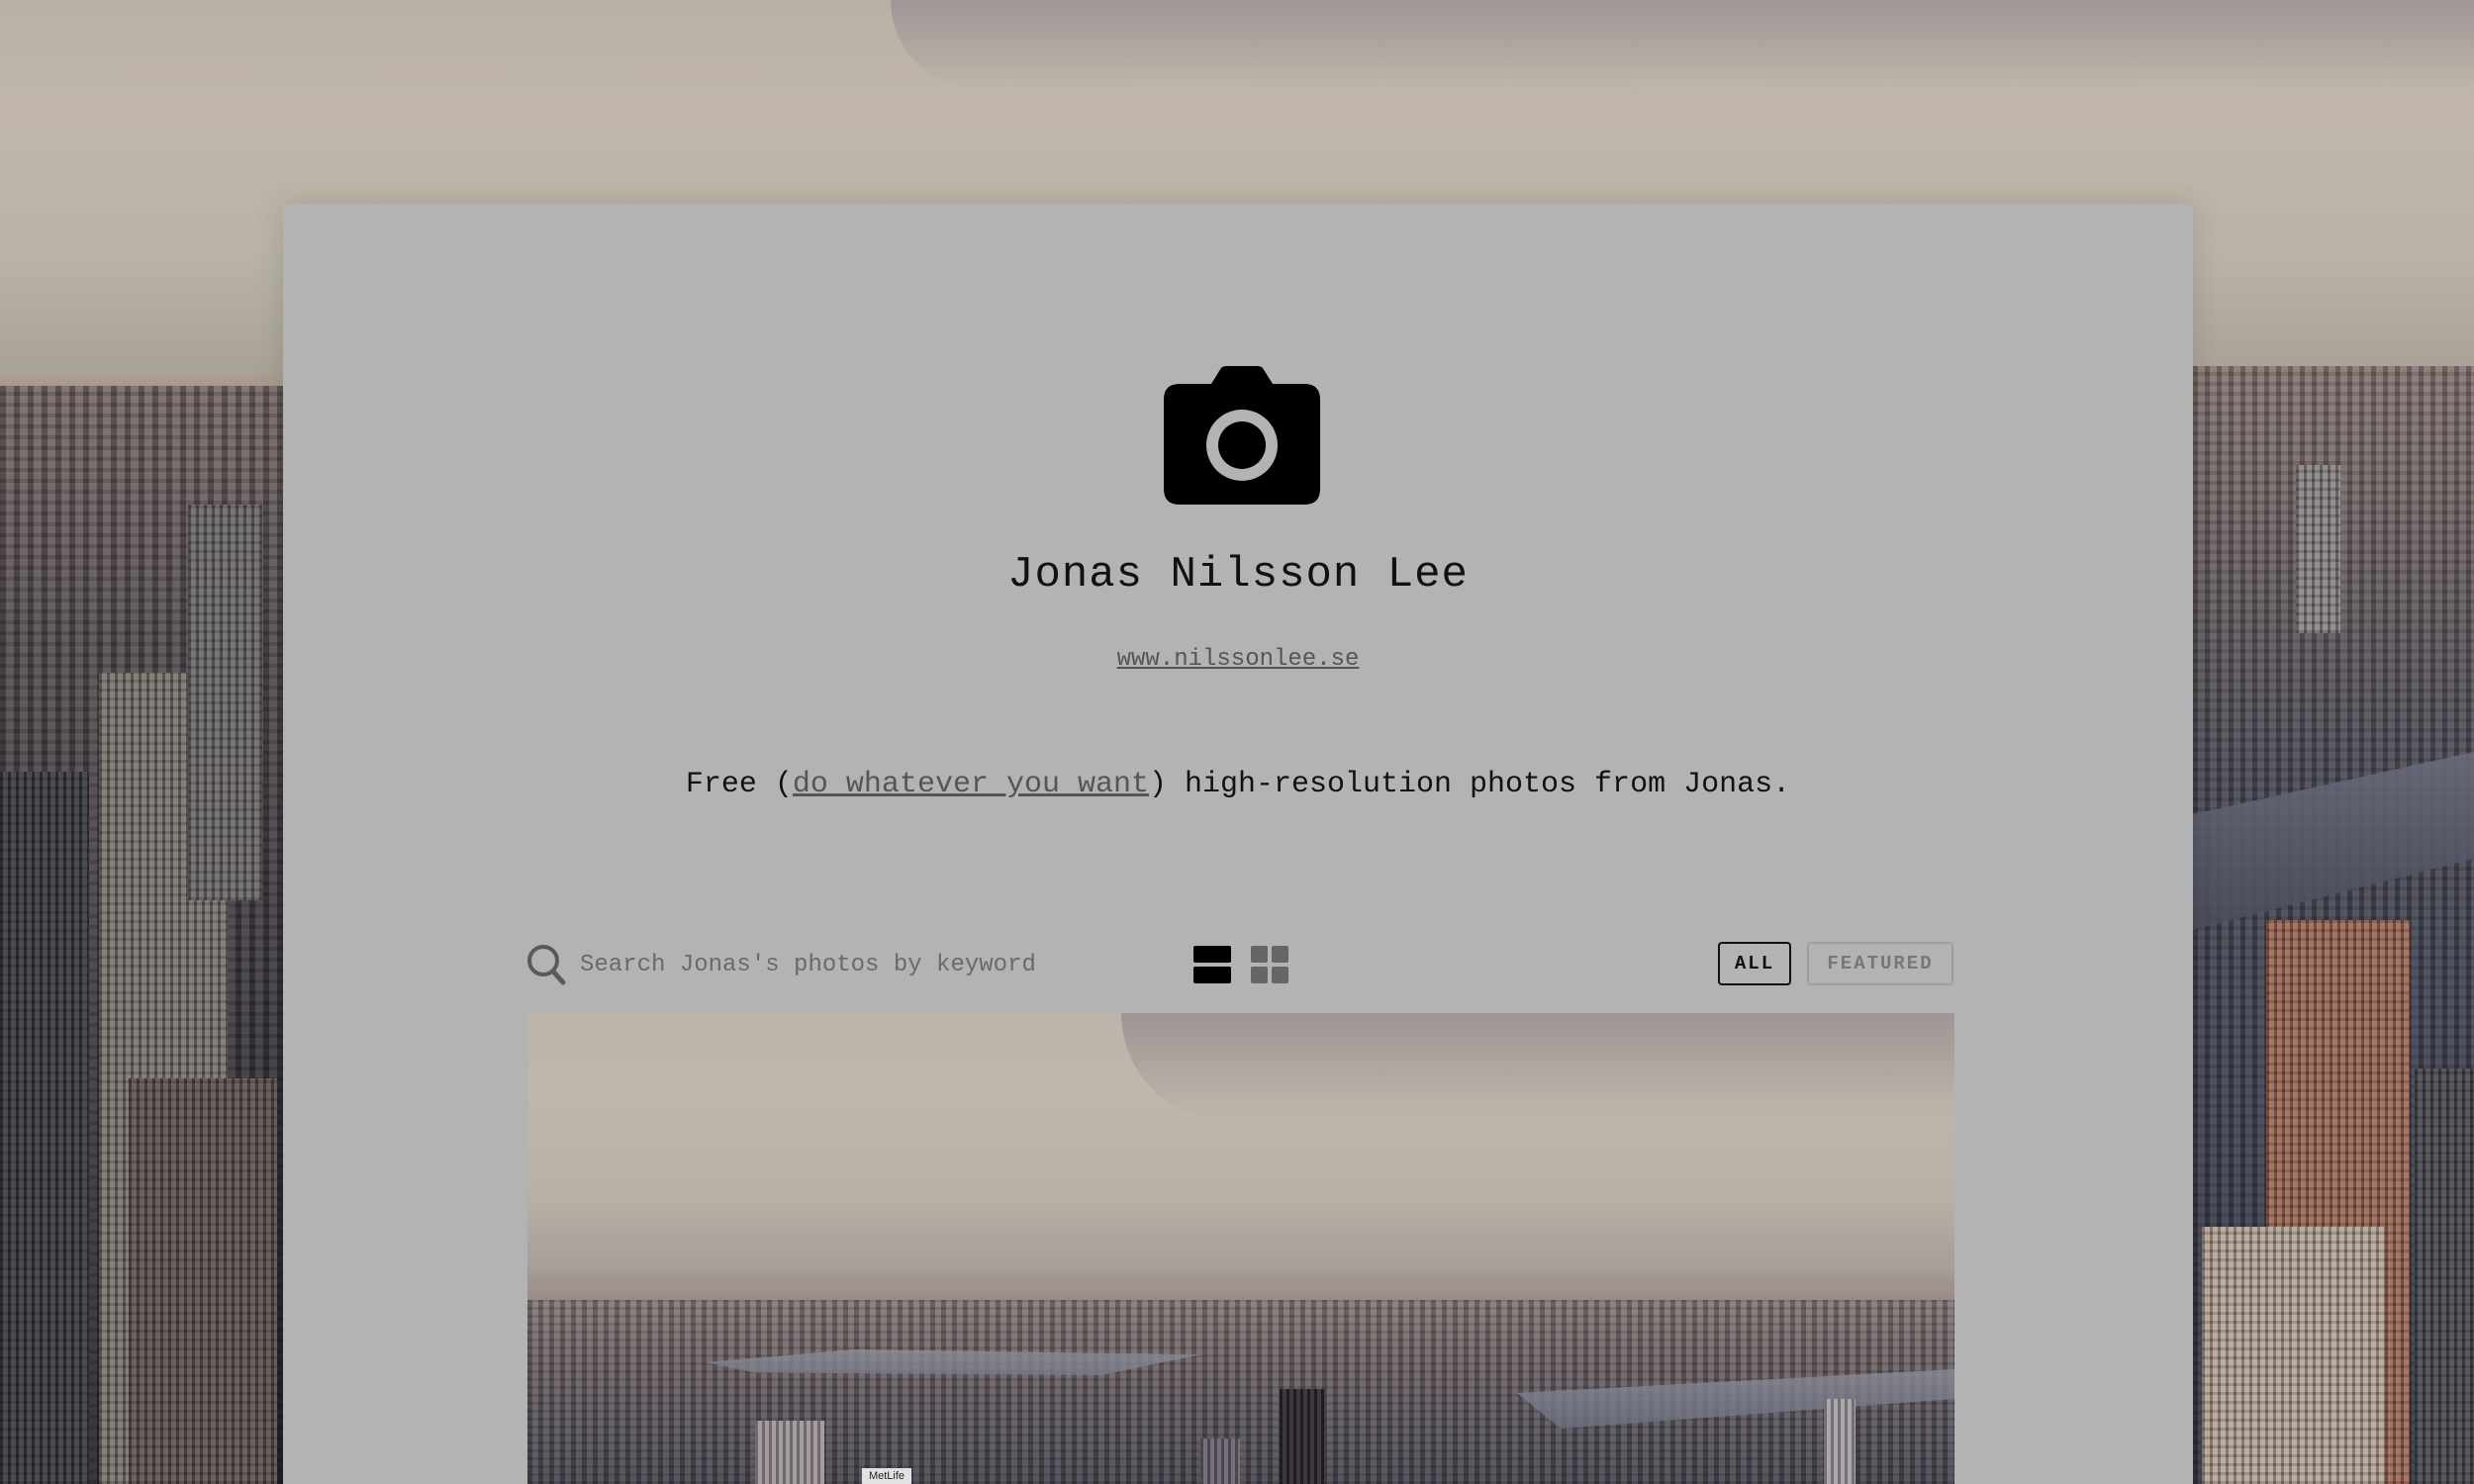  What do you see at coordinates (1238, 659) in the screenshot?
I see `website-link: www.nilssonlee.se` at bounding box center [1238, 659].